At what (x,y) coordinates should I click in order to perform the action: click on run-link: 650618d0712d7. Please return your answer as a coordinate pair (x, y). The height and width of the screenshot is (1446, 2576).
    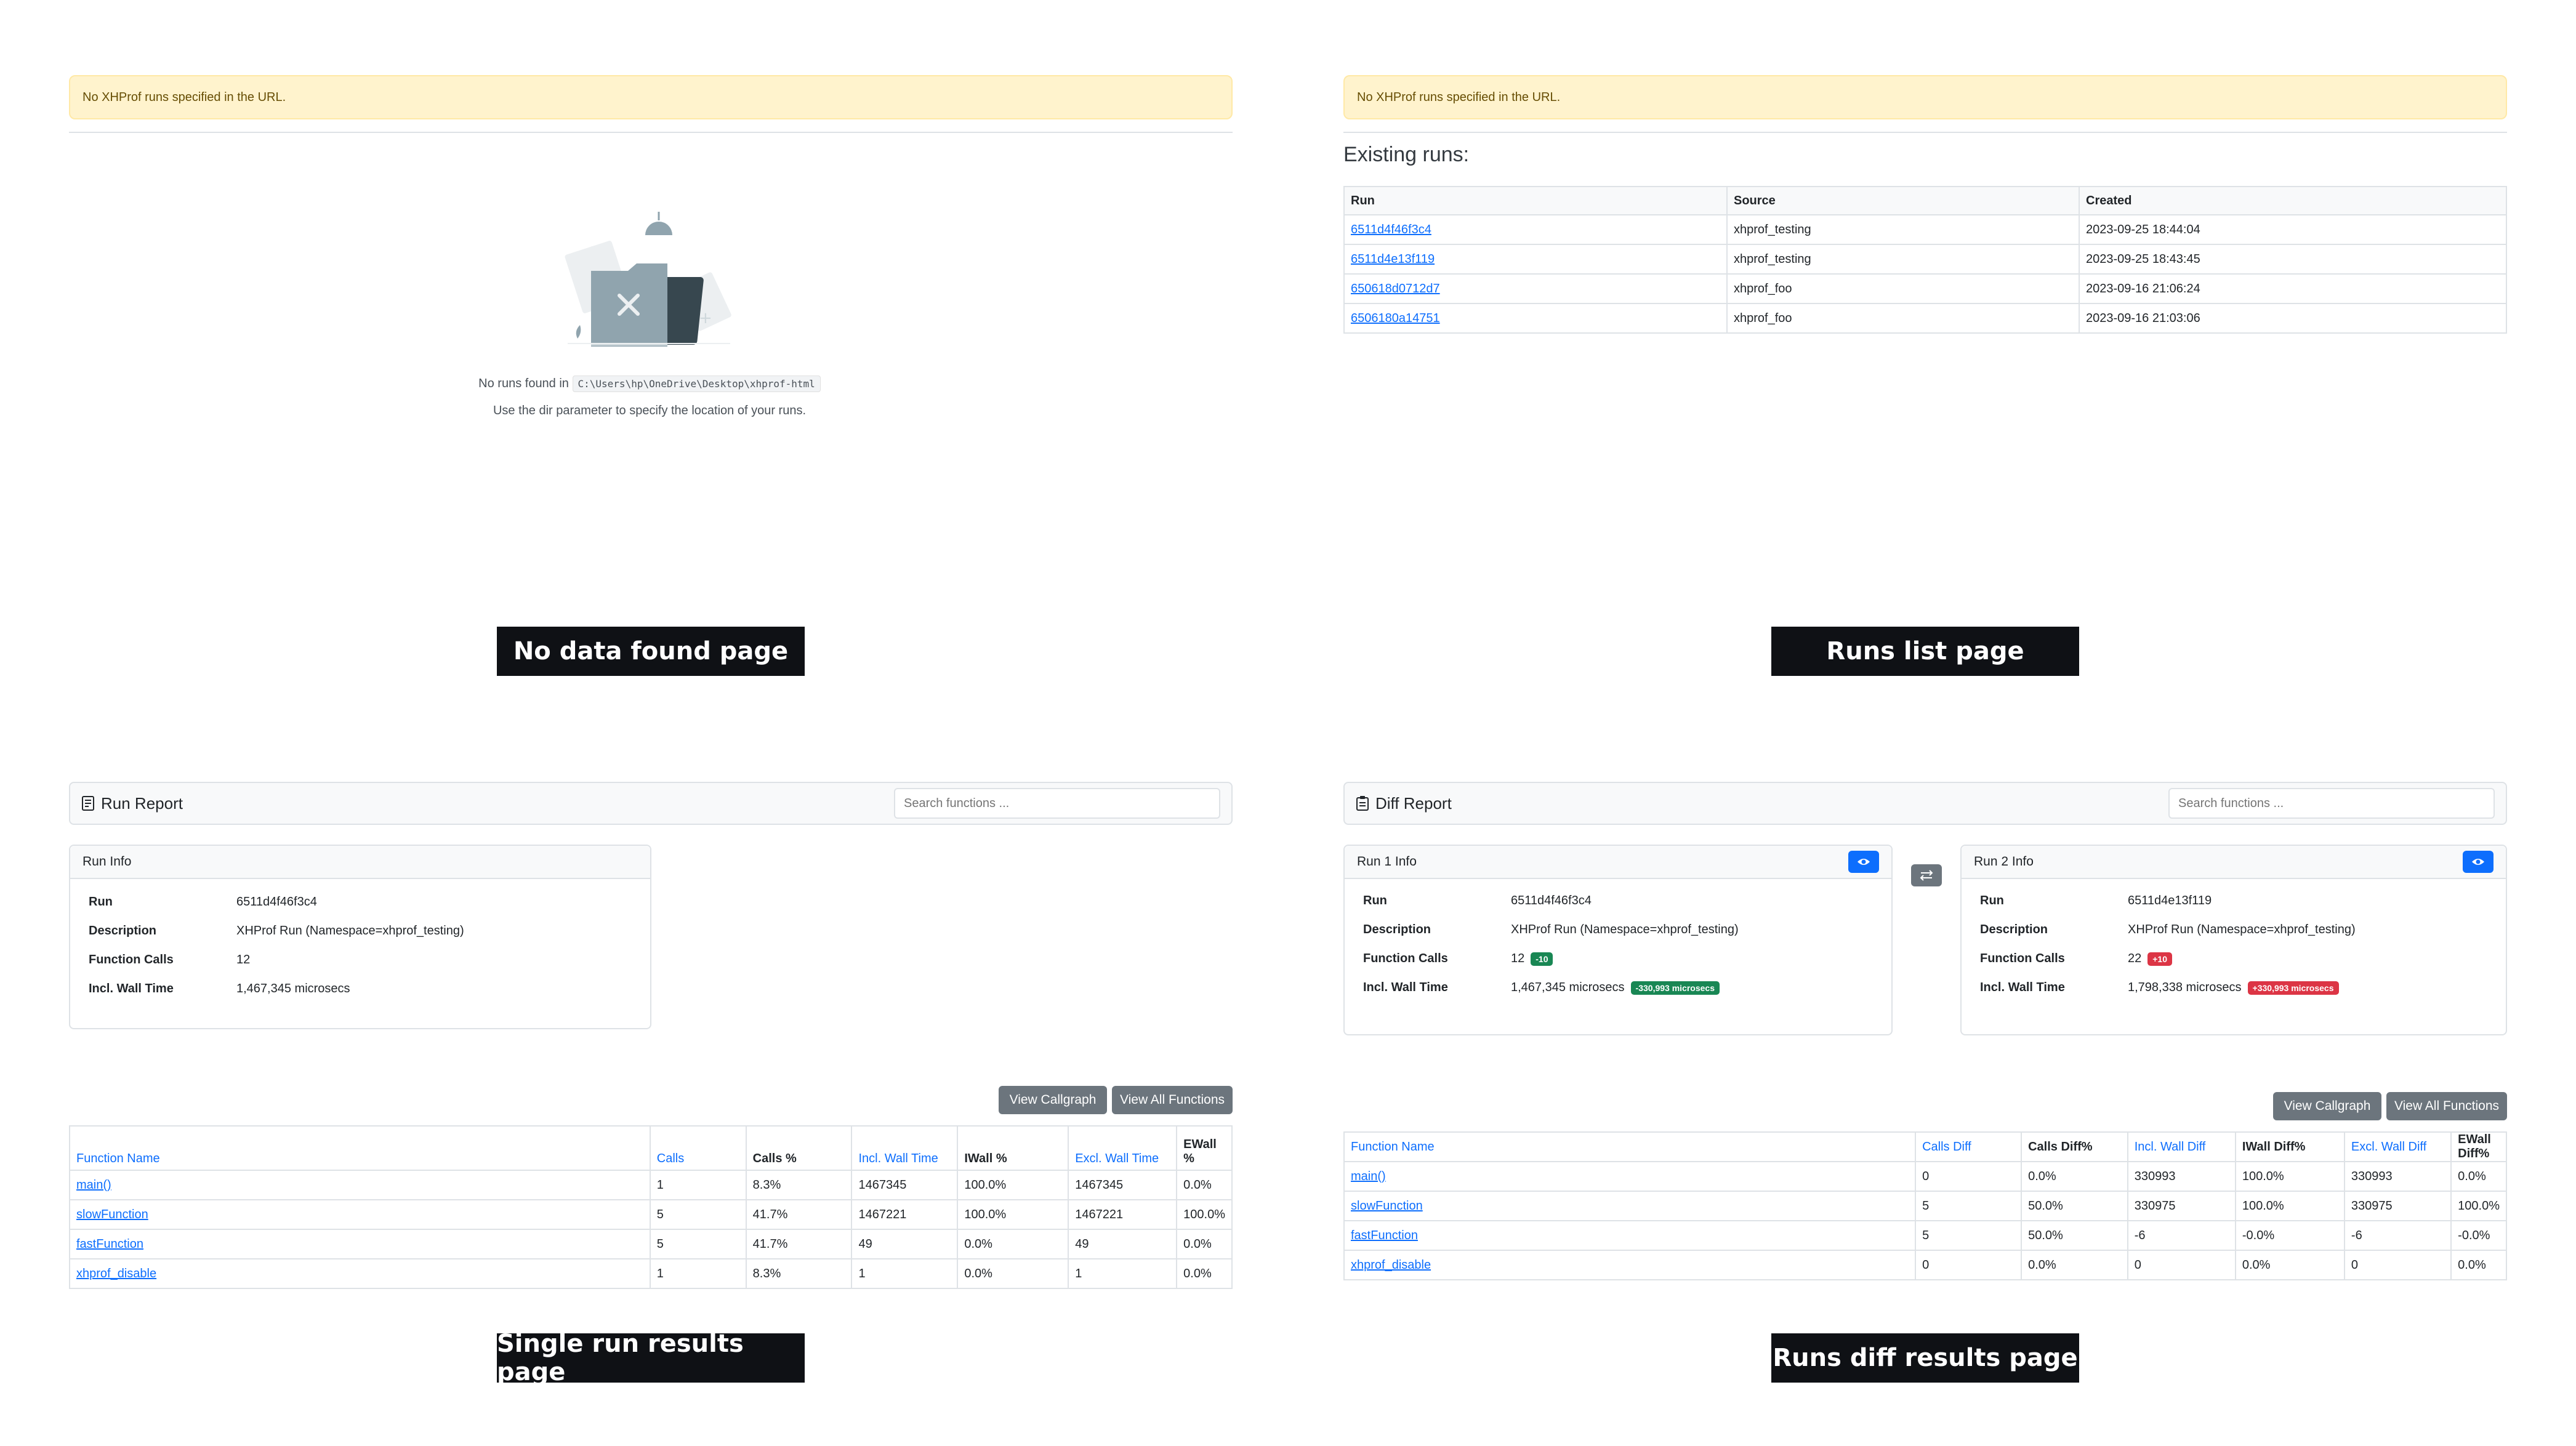
    Looking at the image, I should click on (1395, 288).